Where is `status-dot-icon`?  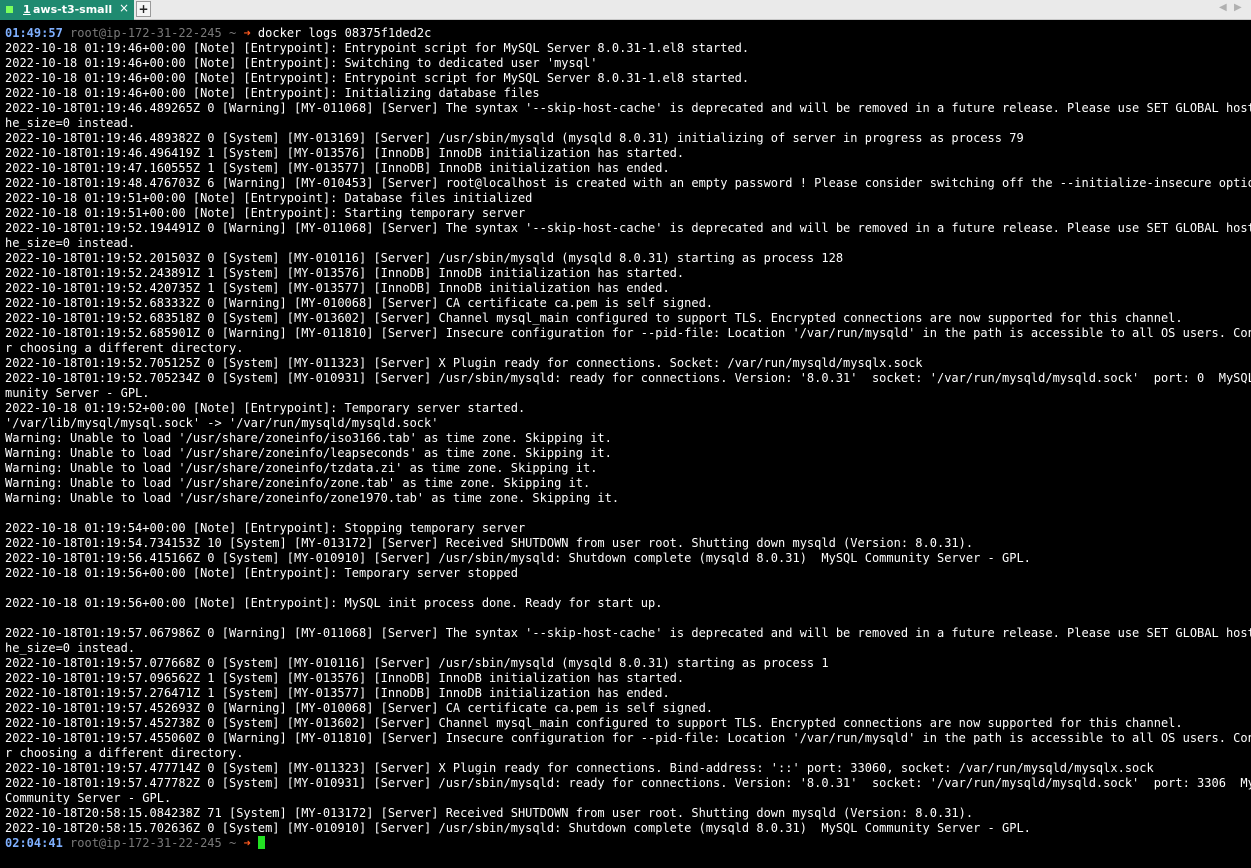 status-dot-icon is located at coordinates (9, 9).